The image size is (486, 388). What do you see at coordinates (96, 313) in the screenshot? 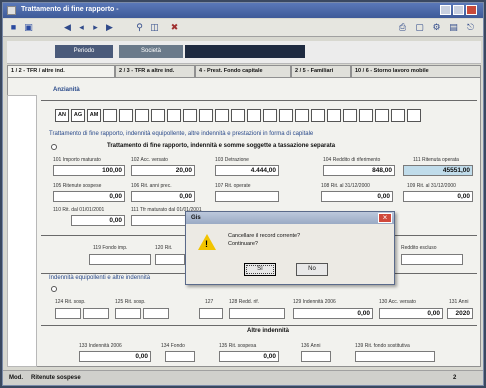
I see `field-124b` at bounding box center [96, 313].